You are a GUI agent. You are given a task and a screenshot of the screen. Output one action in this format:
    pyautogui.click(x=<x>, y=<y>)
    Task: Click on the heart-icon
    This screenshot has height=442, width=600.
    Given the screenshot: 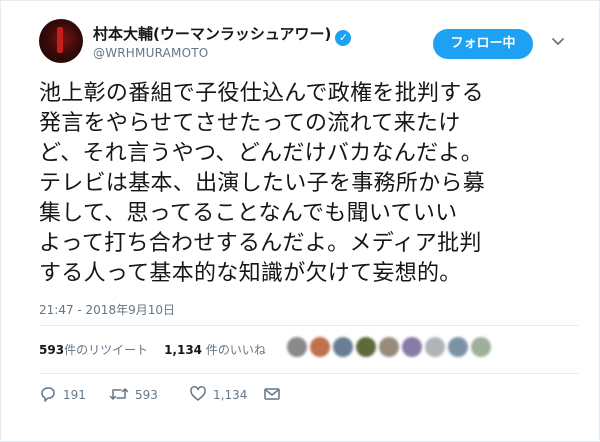 What is the action you would take?
    pyautogui.click(x=198, y=393)
    